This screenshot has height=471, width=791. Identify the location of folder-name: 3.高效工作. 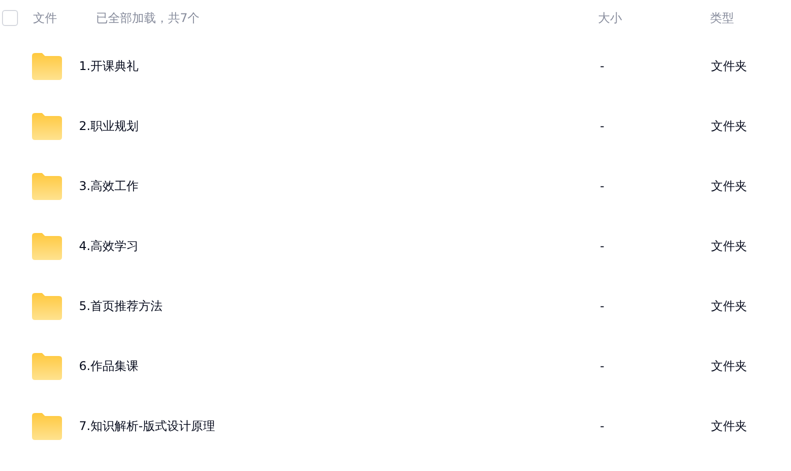
(339, 186).